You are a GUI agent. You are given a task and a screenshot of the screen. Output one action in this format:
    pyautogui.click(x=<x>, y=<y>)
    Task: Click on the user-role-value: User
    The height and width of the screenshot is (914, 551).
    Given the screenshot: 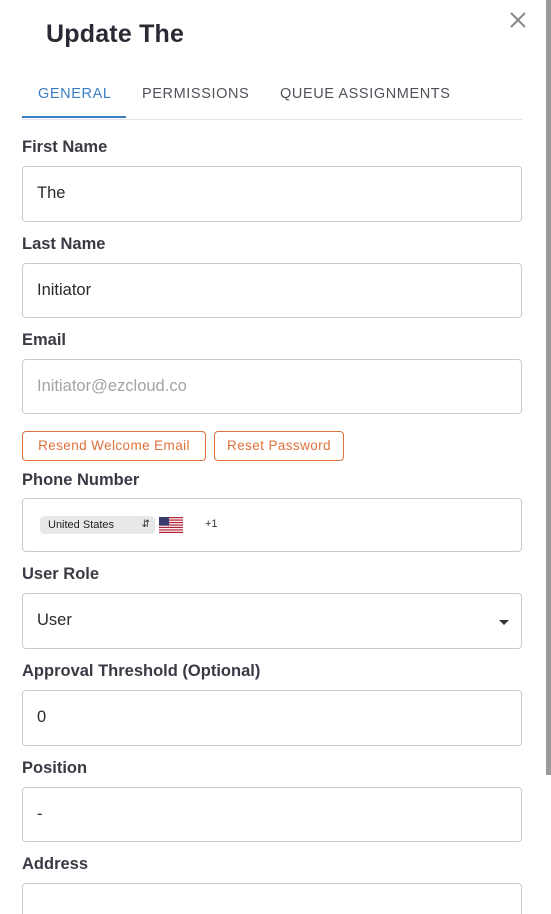 What is the action you would take?
    pyautogui.click(x=54, y=620)
    